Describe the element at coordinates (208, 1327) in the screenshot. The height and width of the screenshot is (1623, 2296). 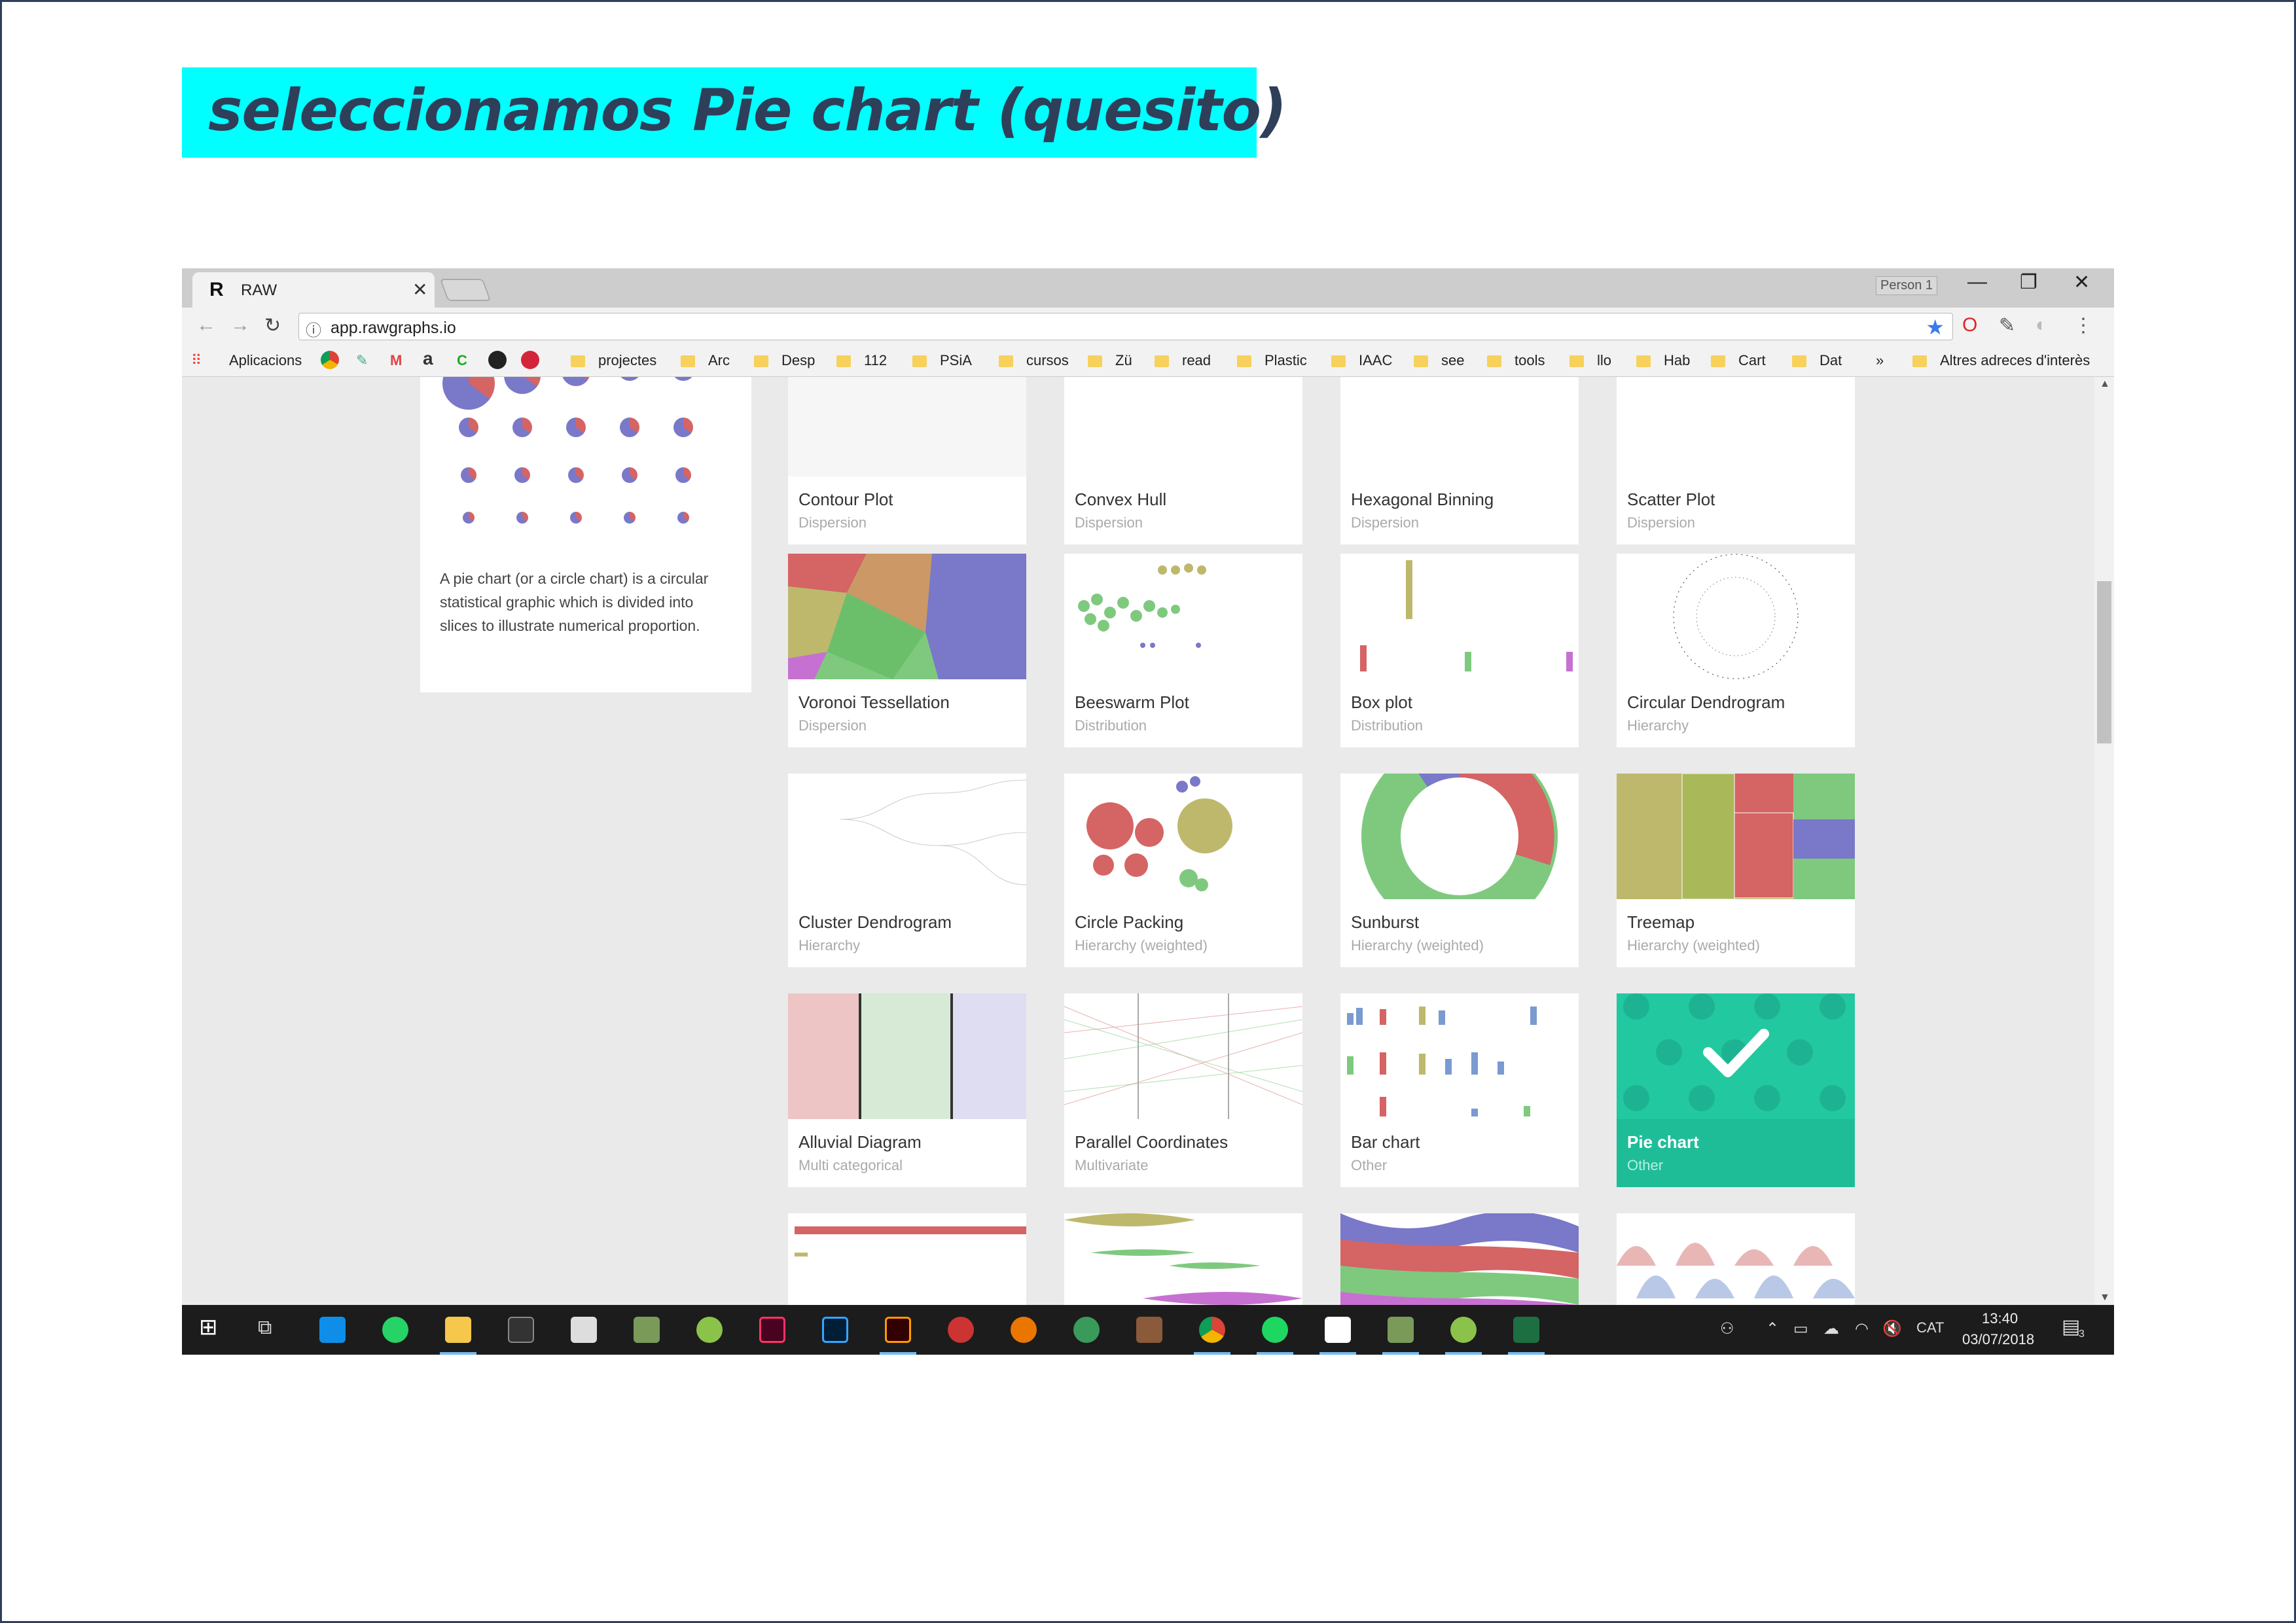
I see `windows-start-icon: ⊞` at that location.